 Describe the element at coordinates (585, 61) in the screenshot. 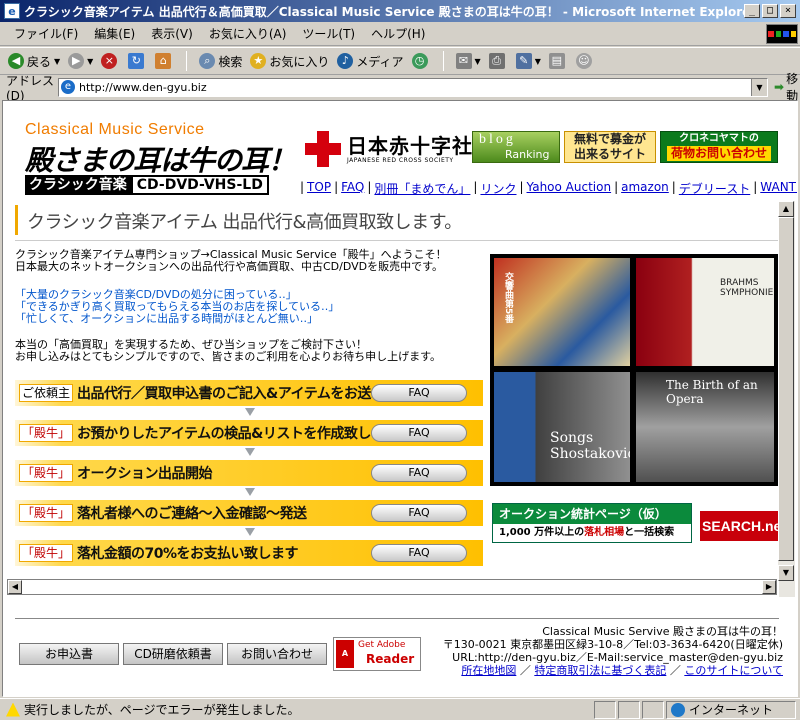

I see `messenger-button: ☺` at that location.